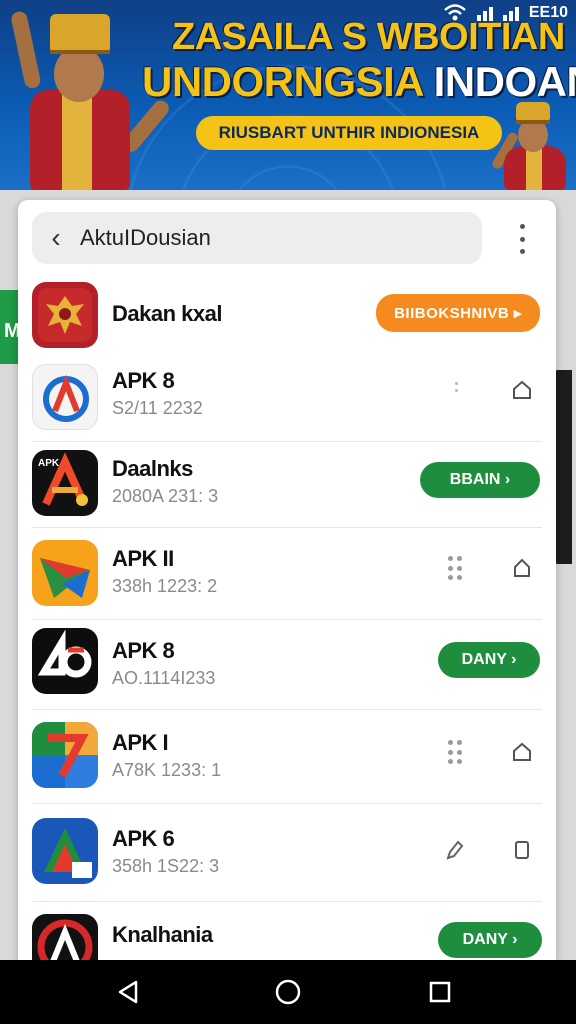  I want to click on search-title: AktuIDousian, so click(145, 237).